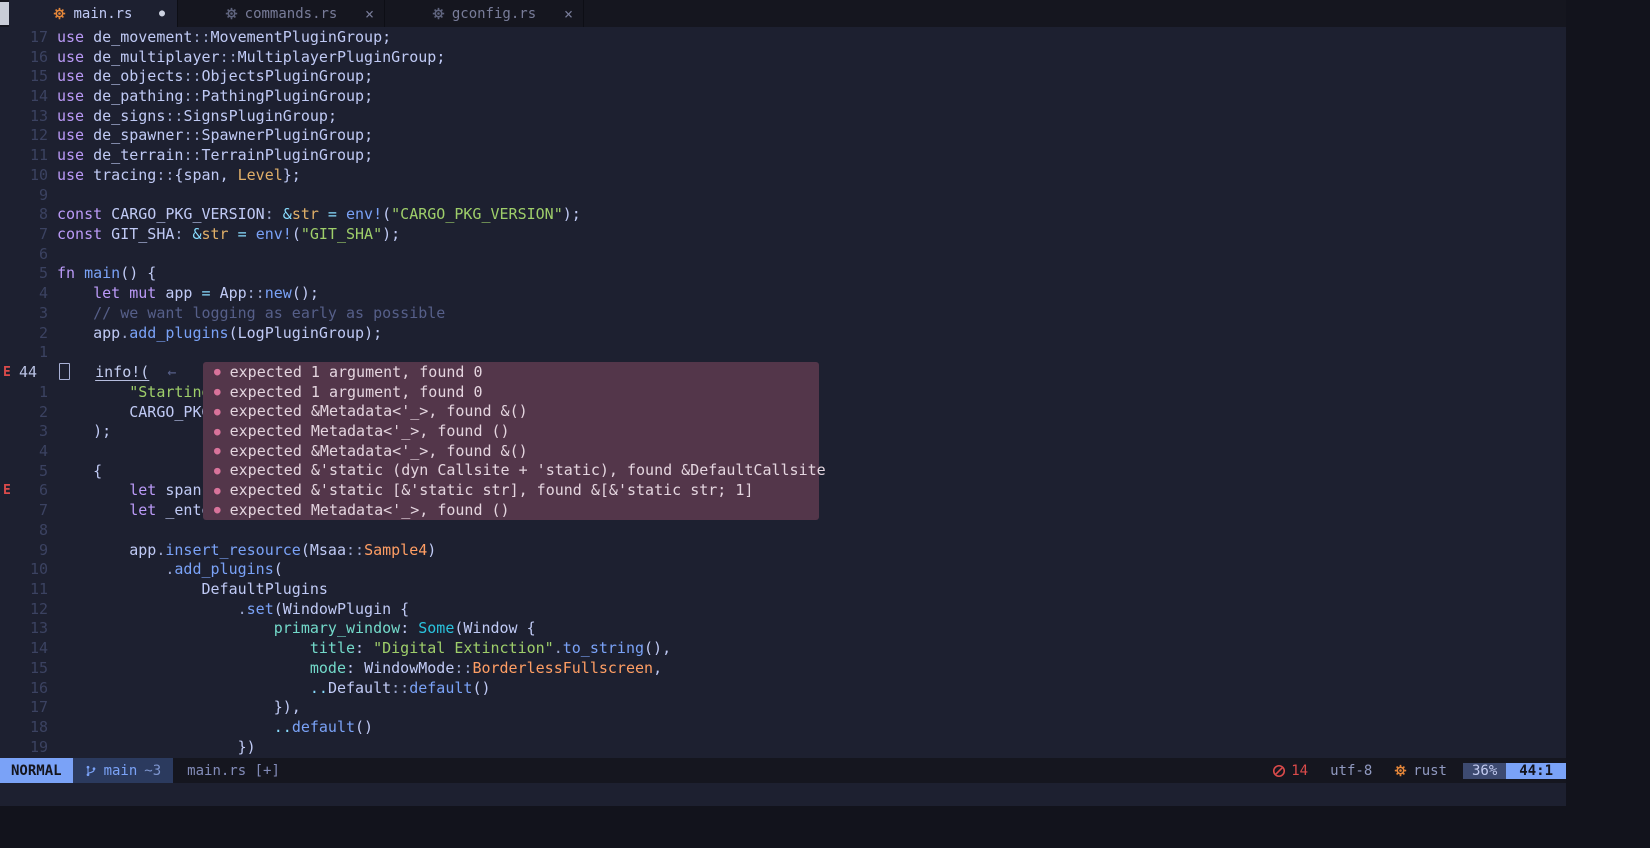  Describe the element at coordinates (807, 569) in the screenshot. I see `code-text: . add_plugins(` at that location.